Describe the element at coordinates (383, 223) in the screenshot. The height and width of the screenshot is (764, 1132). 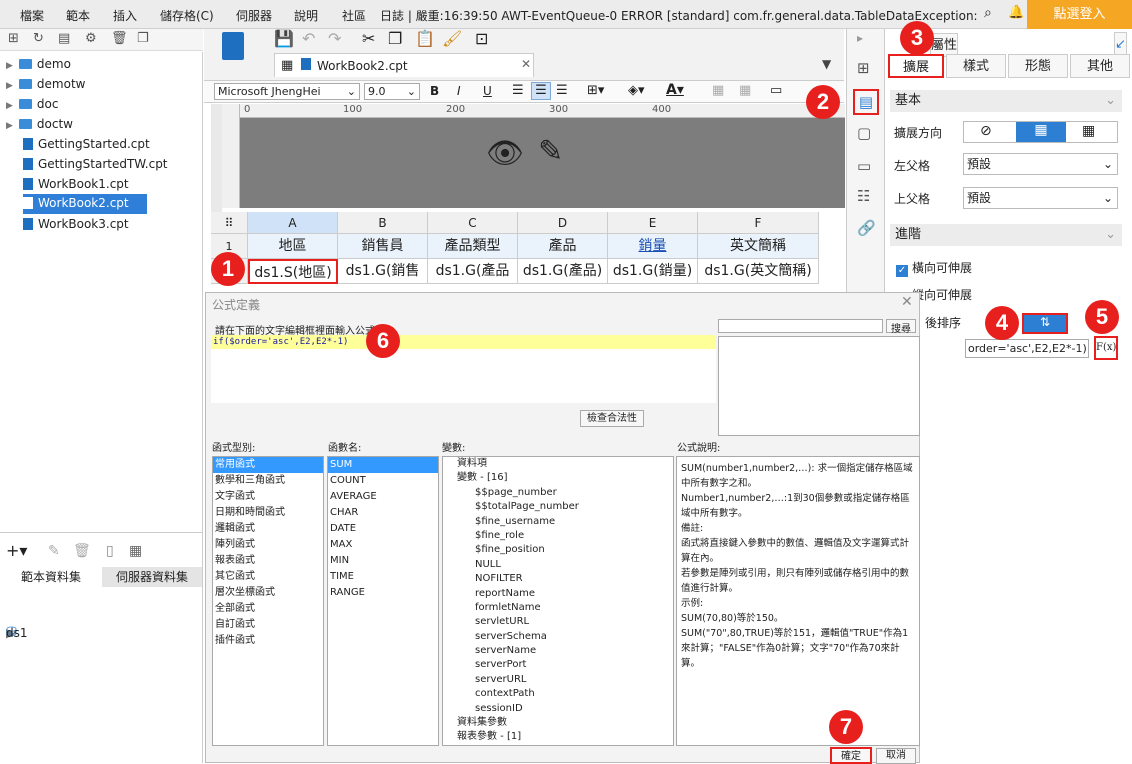
I see `column-header: B` at that location.